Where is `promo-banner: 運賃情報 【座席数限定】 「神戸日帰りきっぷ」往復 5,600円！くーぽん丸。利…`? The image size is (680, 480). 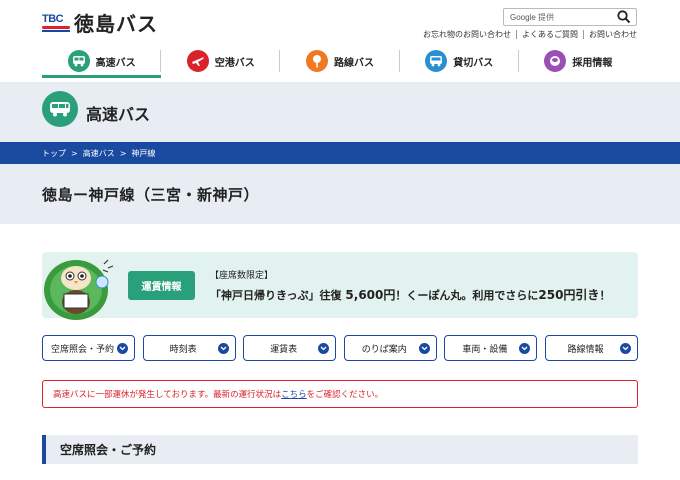 promo-banner: 運賃情報 【座席数限定】 「神戸日帰りきっぷ」往復 5,600円！くーぽん丸。利… is located at coordinates (340, 285).